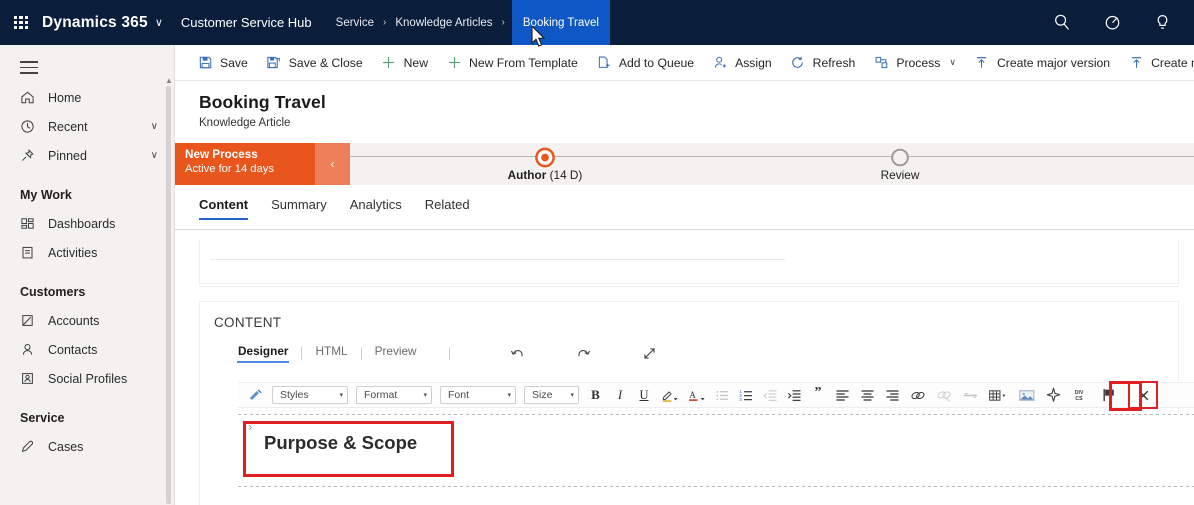 The width and height of the screenshot is (1194, 505). Describe the element at coordinates (716, 459) in the screenshot. I see `editor-document-area: › Purpose & Scope` at that location.